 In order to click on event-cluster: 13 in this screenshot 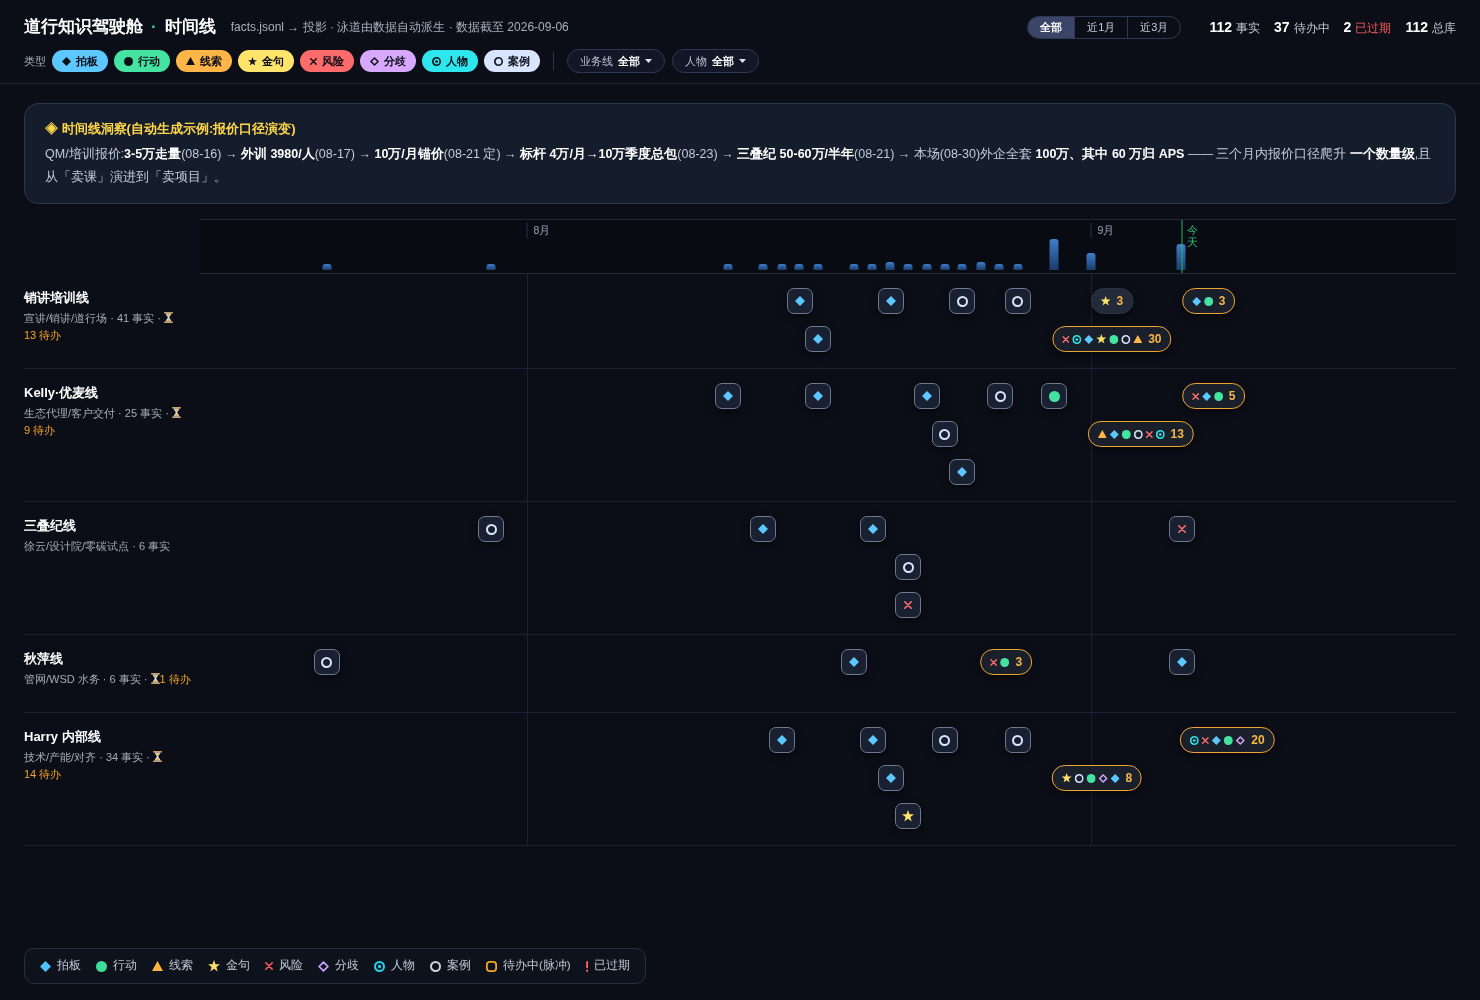, I will do `click(1140, 434)`.